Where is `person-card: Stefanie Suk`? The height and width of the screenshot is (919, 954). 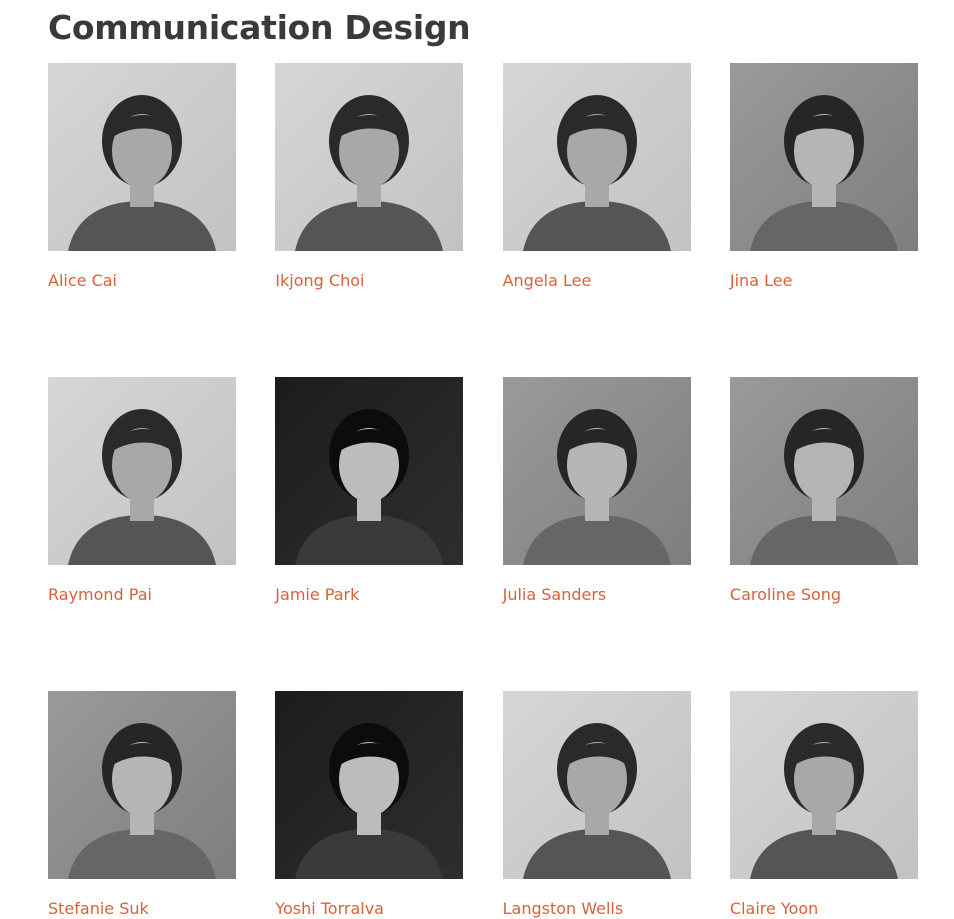
person-card: Stefanie Suk is located at coordinates (142, 805).